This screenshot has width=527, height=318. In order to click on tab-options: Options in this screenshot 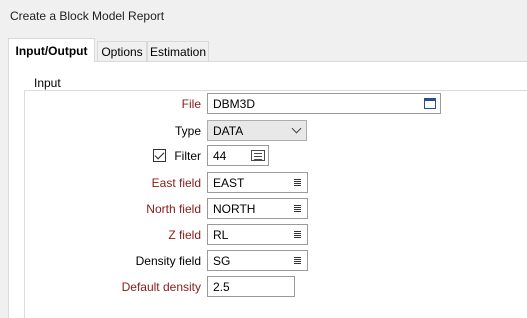, I will do `click(122, 51)`.